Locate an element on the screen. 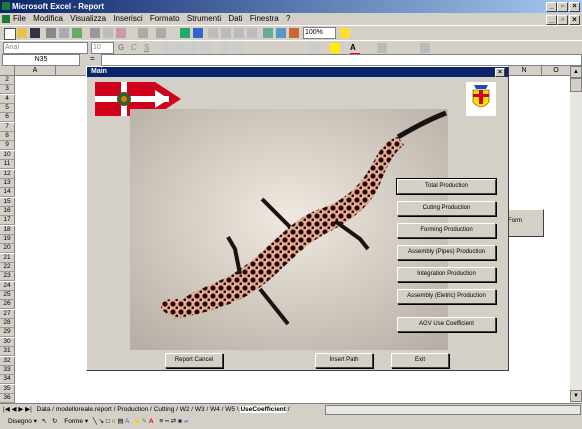 The width and height of the screenshot is (582, 429). oval-icon: ○ is located at coordinates (114, 421).